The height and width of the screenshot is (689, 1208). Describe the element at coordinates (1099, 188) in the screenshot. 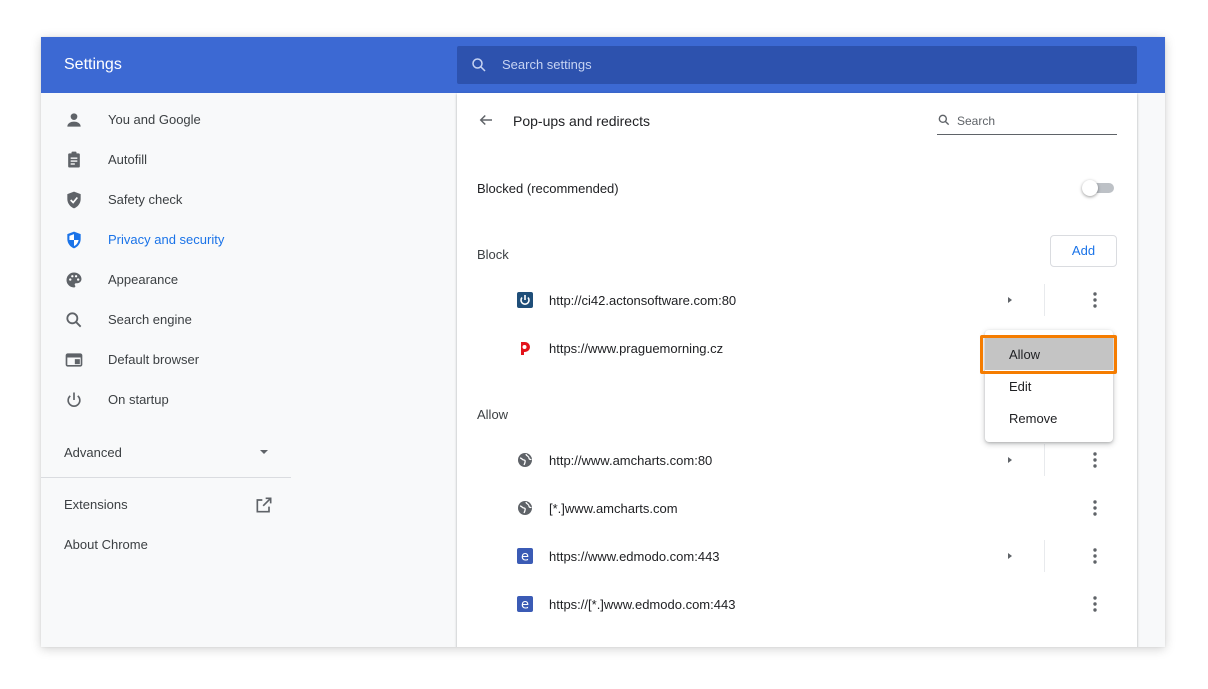

I see `blocked-toggle` at that location.